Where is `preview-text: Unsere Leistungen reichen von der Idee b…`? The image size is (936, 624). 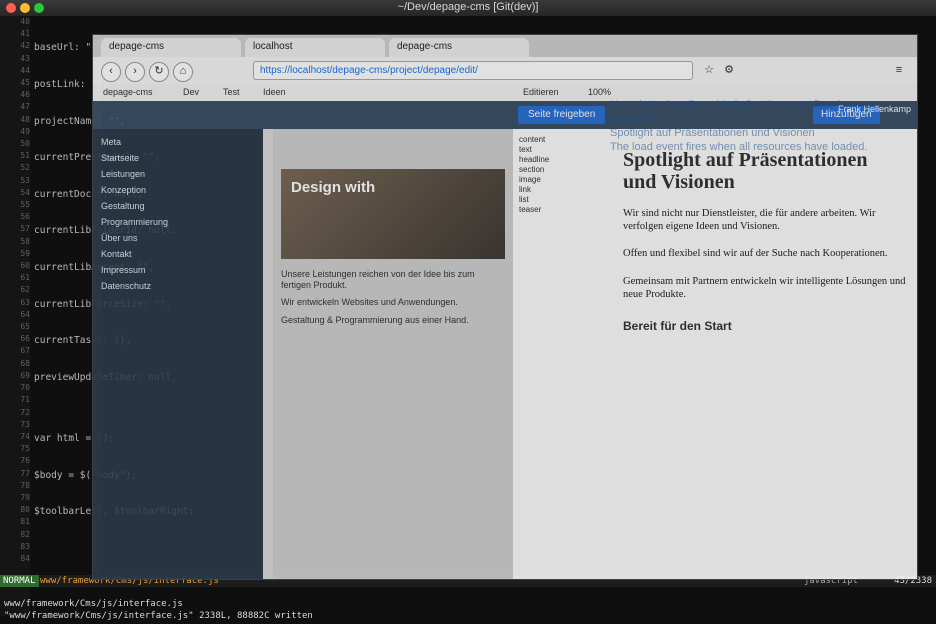 preview-text: Unsere Leistungen reichen von der Idee b… is located at coordinates (378, 279).